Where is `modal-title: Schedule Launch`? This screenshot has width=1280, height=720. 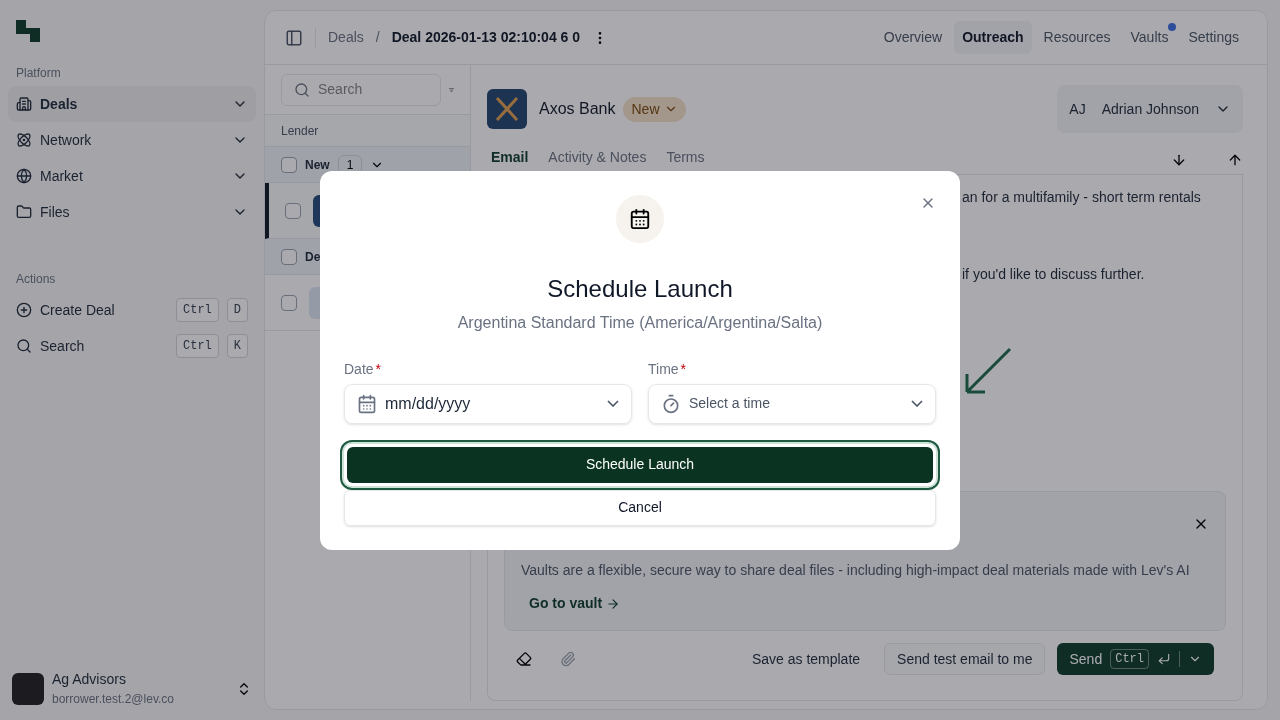
modal-title: Schedule Launch is located at coordinates (640, 288).